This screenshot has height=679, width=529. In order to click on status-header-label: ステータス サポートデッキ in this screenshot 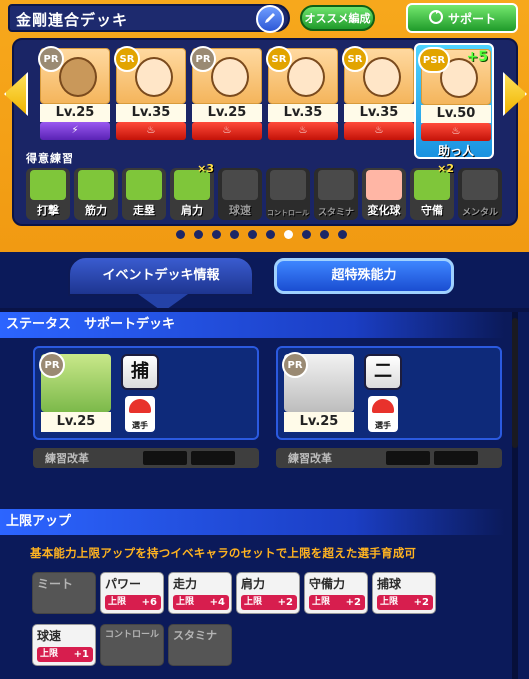, I will do `click(91, 324)`.